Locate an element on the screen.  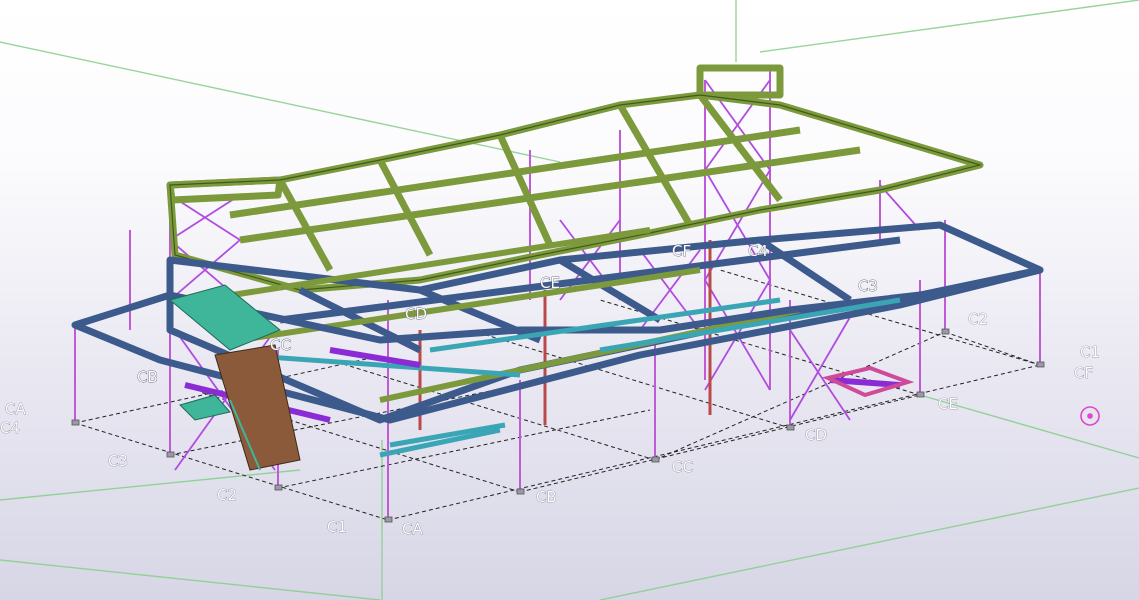
grid-labels-right-side: C2 C1 CF is located at coordinates (1034, 346).